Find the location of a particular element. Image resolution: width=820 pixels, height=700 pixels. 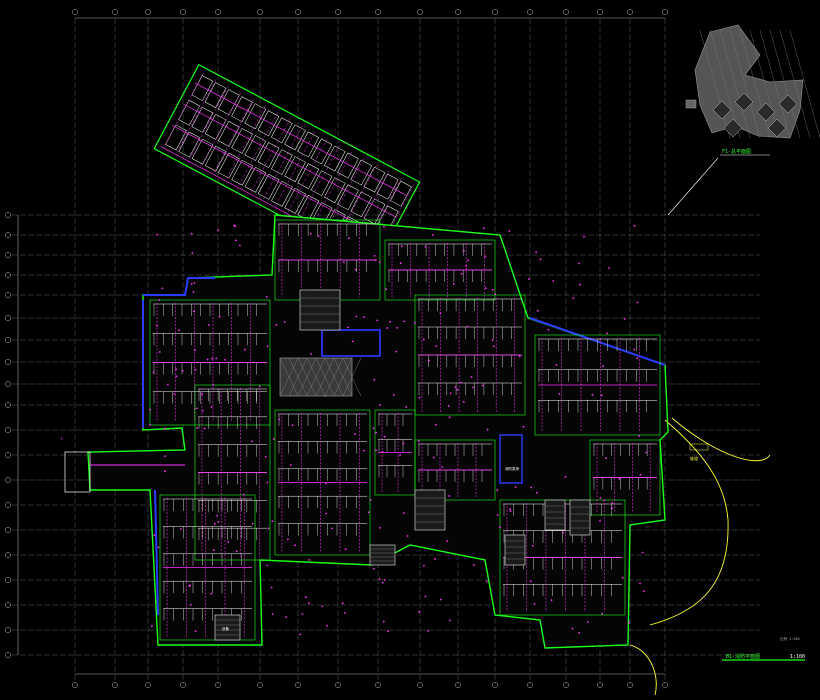

road-curve-outer is located at coordinates (721, 439).